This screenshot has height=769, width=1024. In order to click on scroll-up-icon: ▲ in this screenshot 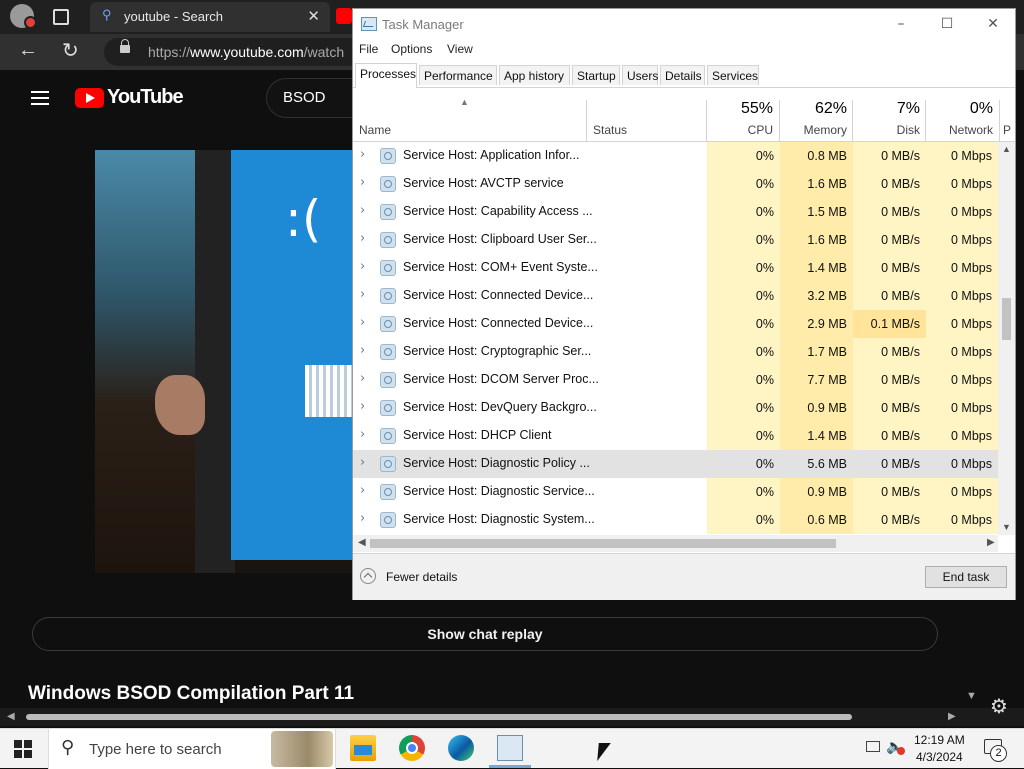, I will do `click(1006, 149)`.